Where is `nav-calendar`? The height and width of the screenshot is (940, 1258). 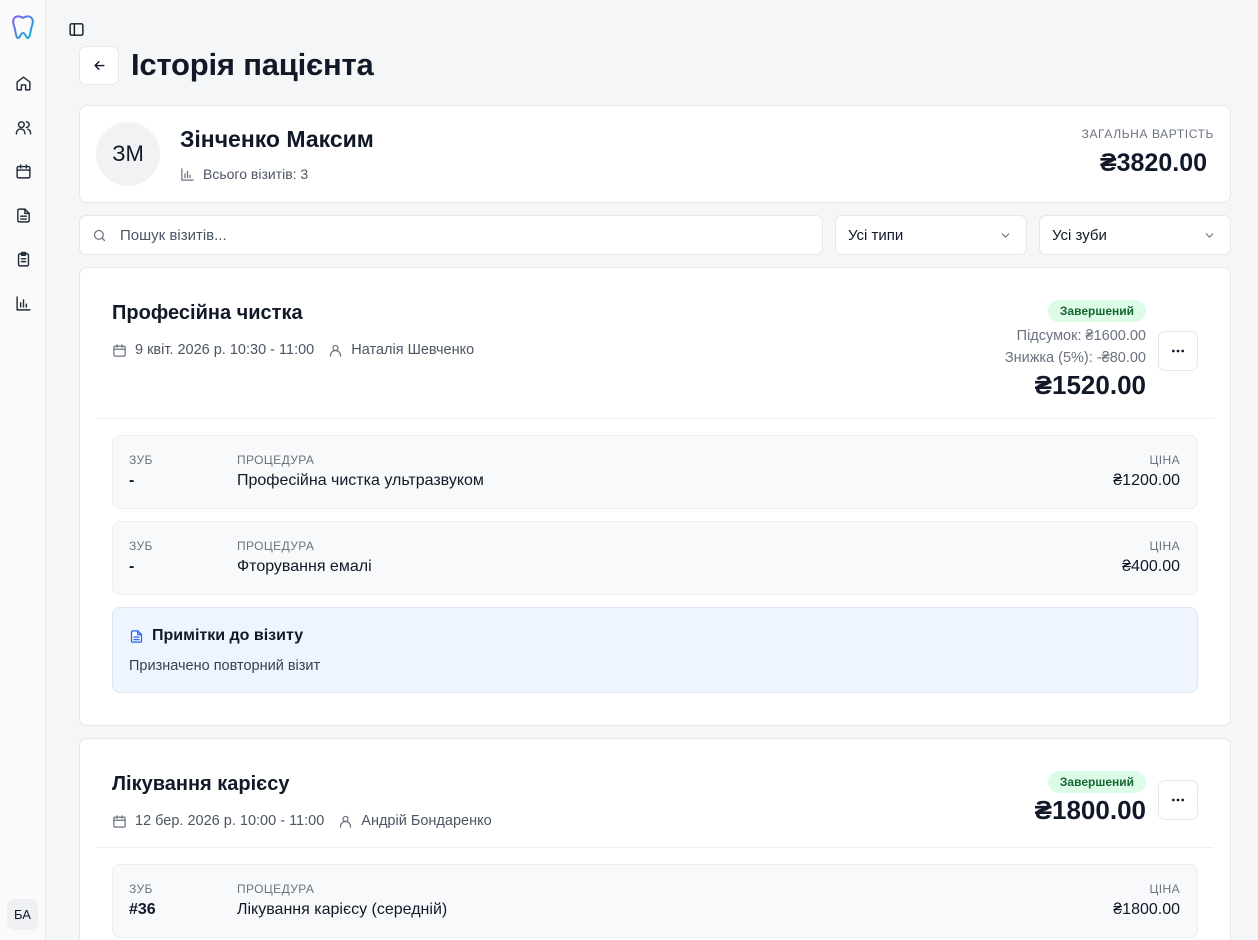 nav-calendar is located at coordinates (23, 171).